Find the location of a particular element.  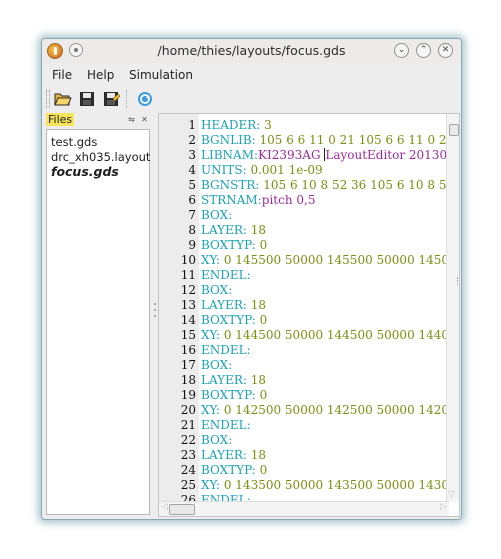

horizontal-scroll-thumb is located at coordinates (182, 509).